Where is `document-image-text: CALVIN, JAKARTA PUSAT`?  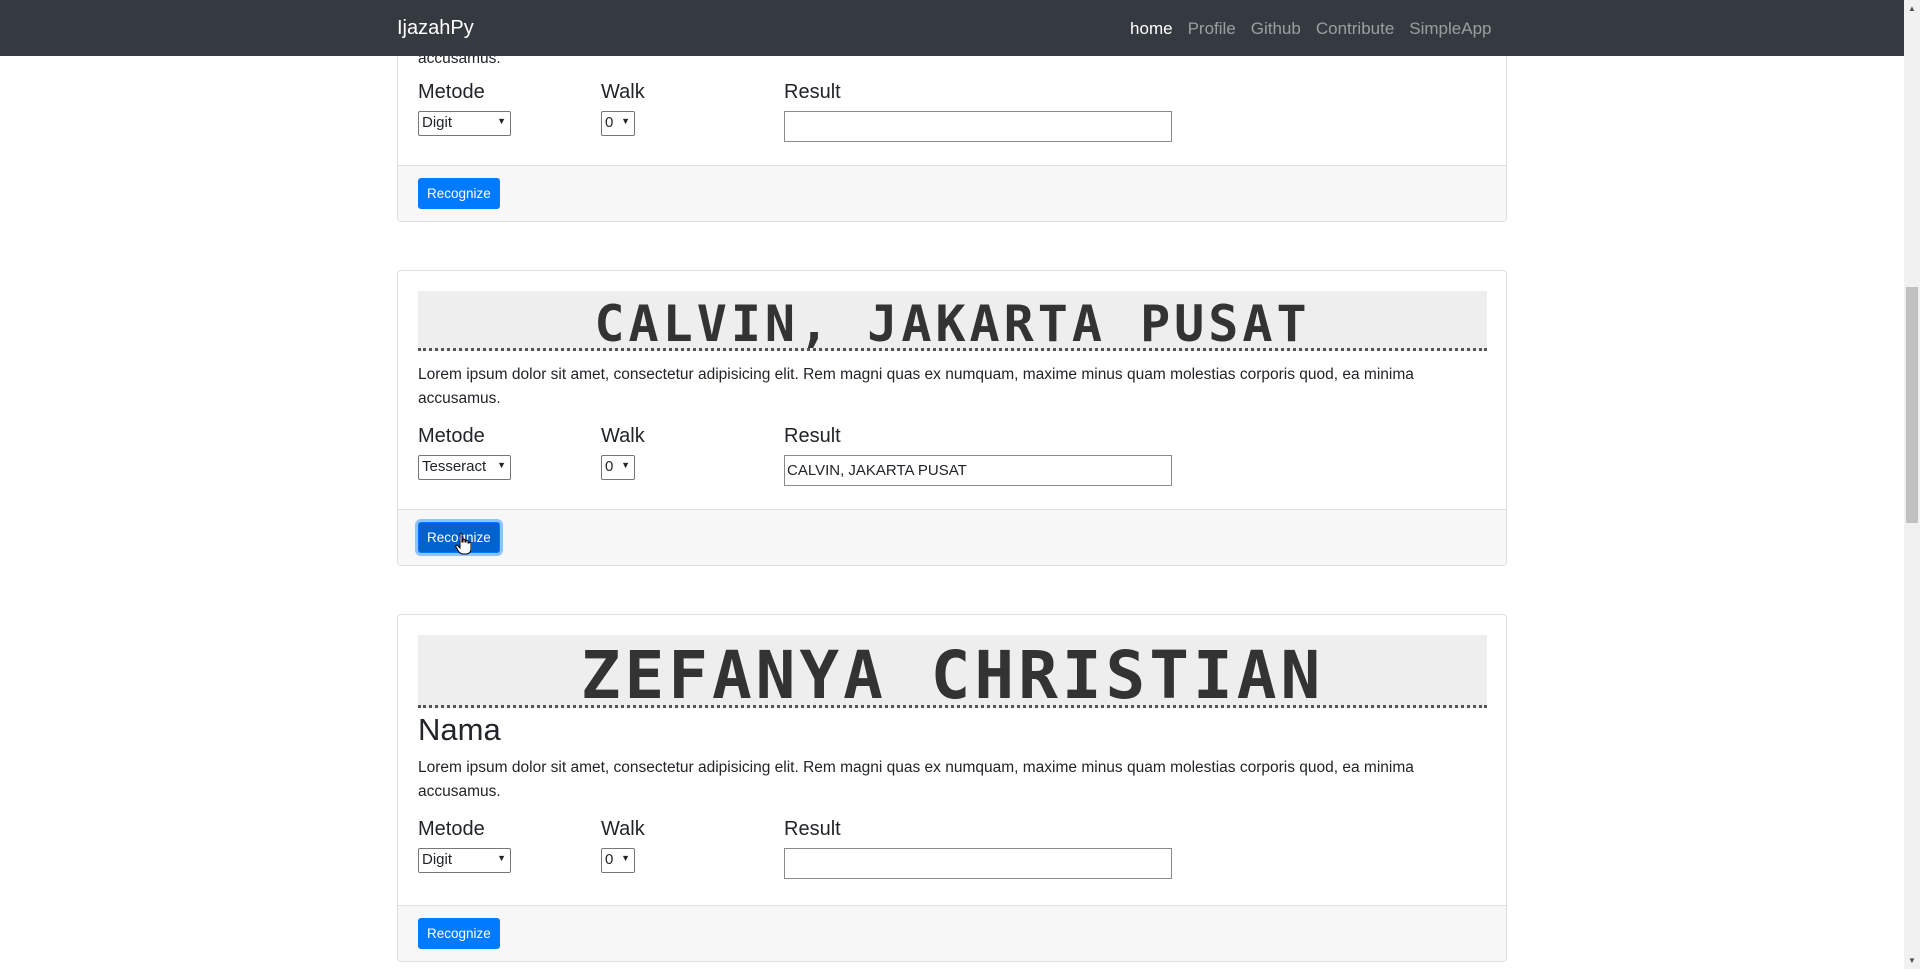 document-image-text: CALVIN, JAKARTA PUSAT is located at coordinates (952, 323).